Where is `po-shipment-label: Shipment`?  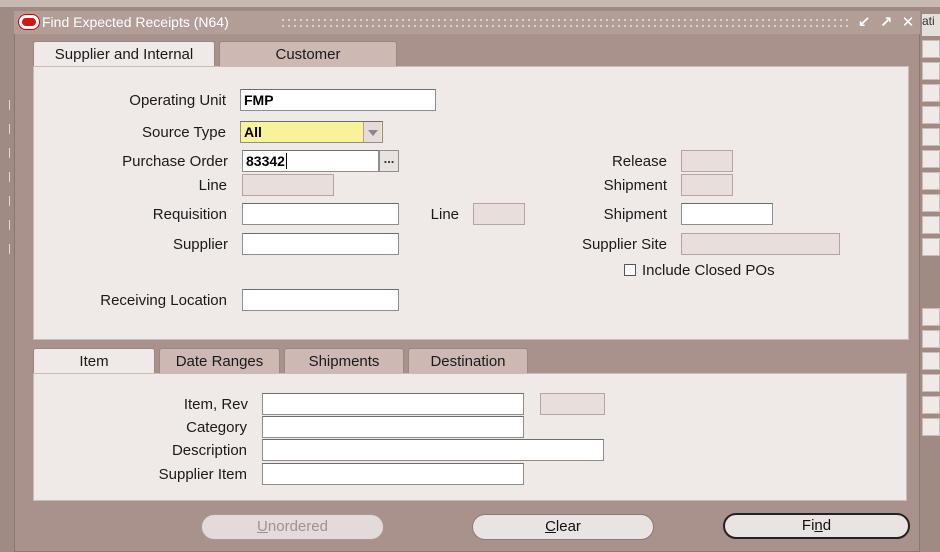 po-shipment-label: Shipment is located at coordinates (635, 185).